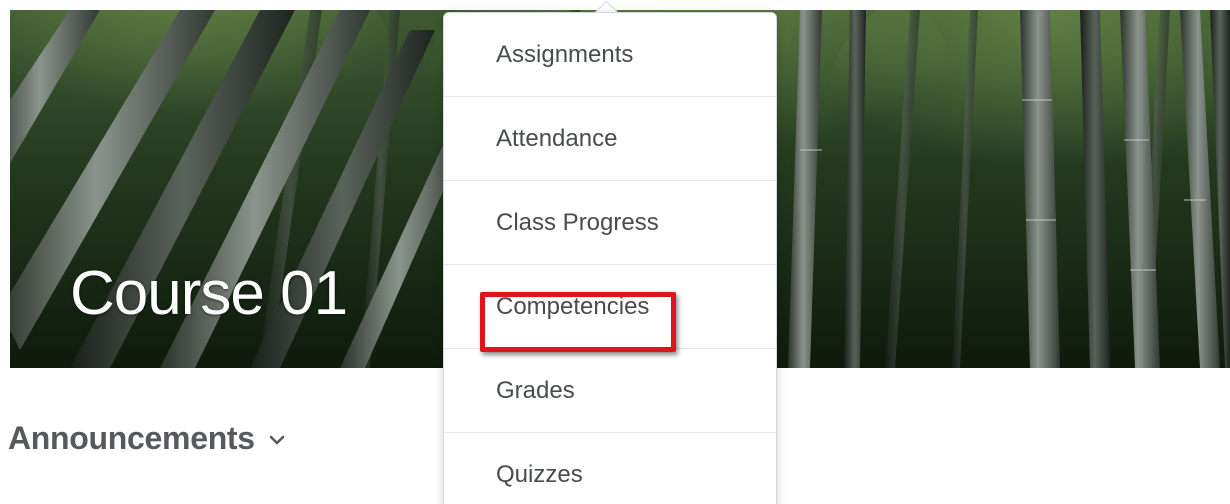 The width and height of the screenshot is (1230, 504). What do you see at coordinates (277, 440) in the screenshot?
I see `chevron-down-icon` at bounding box center [277, 440].